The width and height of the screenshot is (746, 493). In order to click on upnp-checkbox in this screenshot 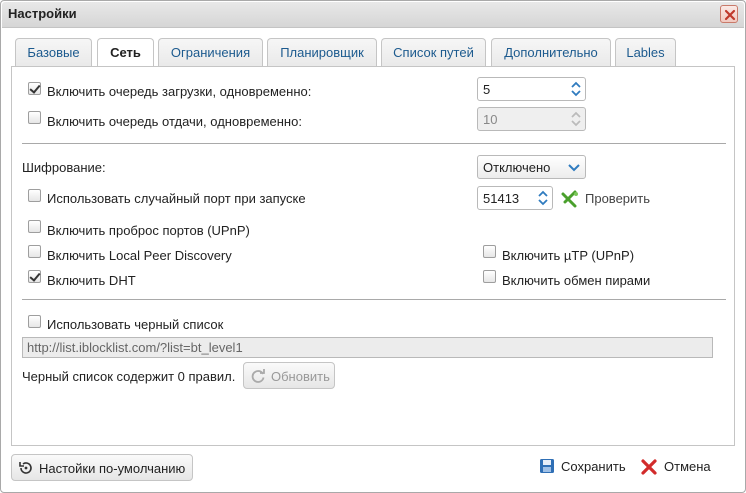, I will do `click(34, 226)`.